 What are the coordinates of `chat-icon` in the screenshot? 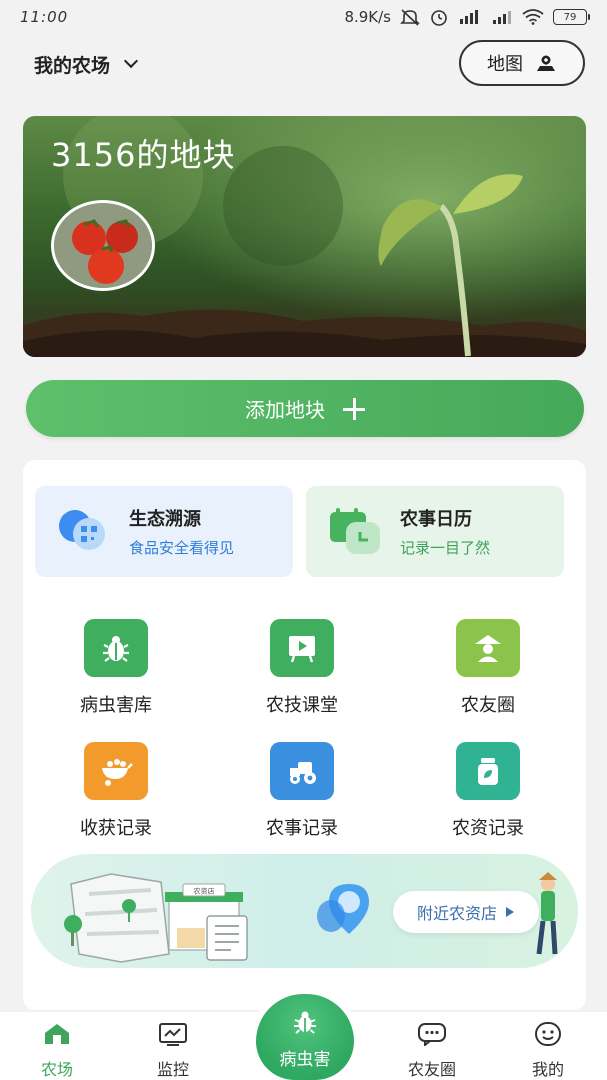 It's located at (432, 1035).